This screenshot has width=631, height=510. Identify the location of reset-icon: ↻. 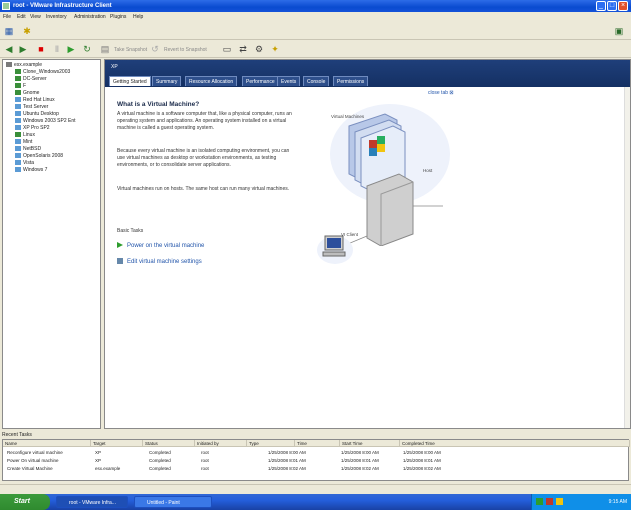
(87, 49).